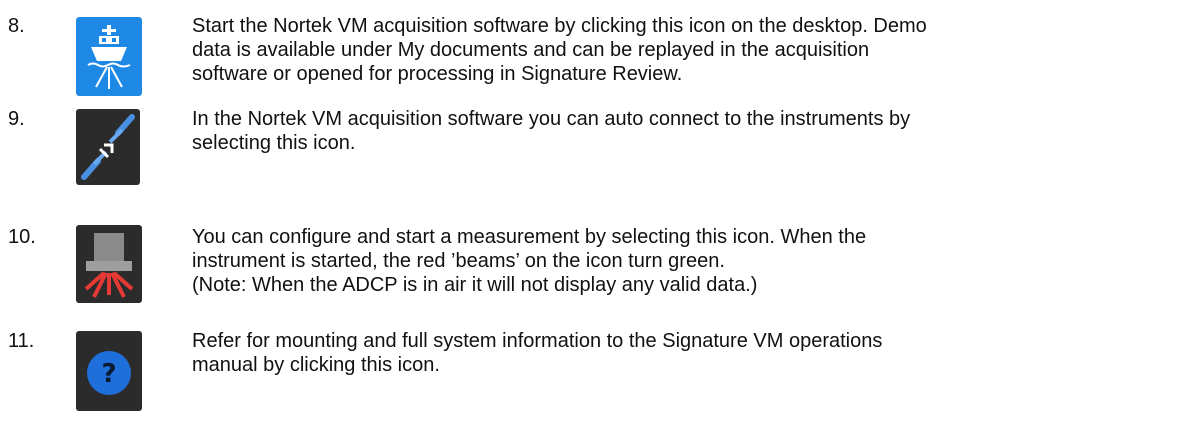  Describe the element at coordinates (108, 147) in the screenshot. I see `connect-icon` at that location.